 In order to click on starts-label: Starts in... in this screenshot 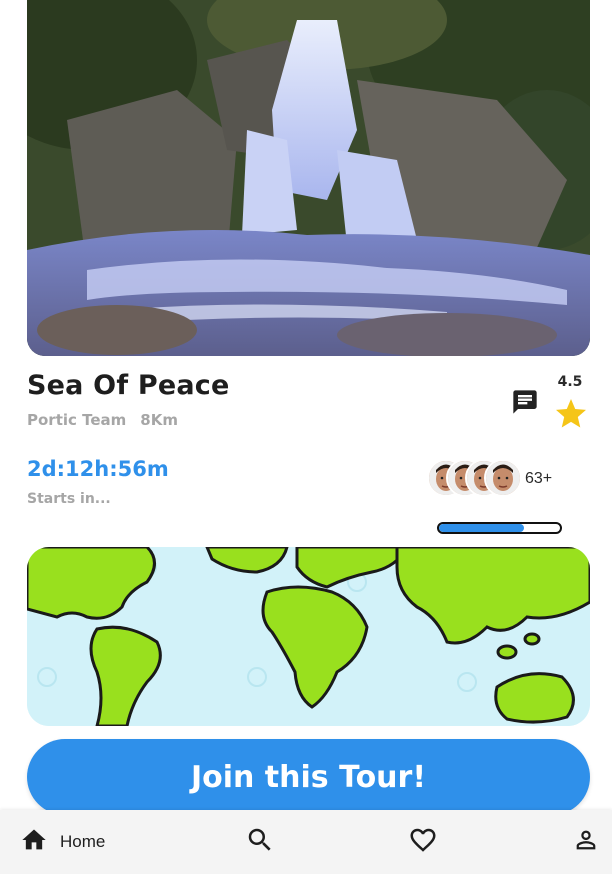, I will do `click(69, 499)`.